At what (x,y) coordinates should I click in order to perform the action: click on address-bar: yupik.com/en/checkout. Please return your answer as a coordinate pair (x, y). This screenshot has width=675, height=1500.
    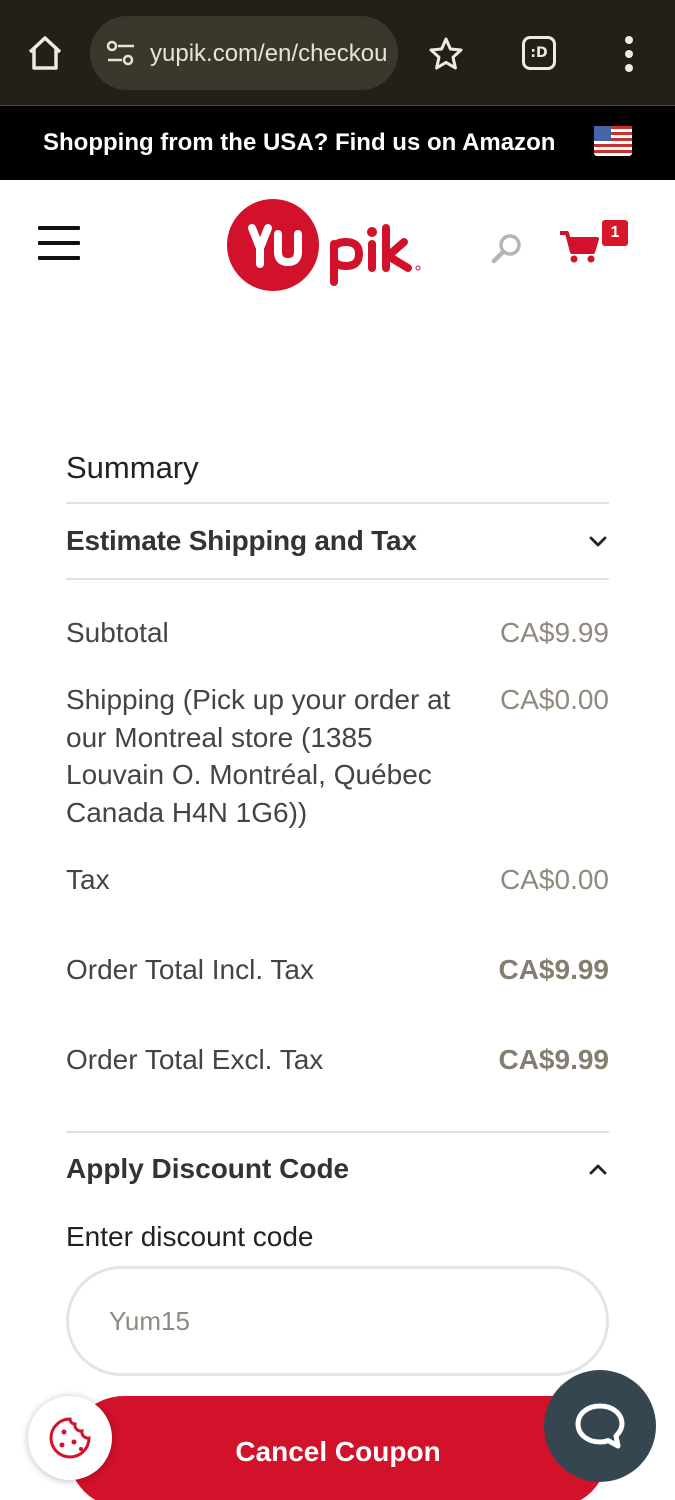
    Looking at the image, I should click on (244, 53).